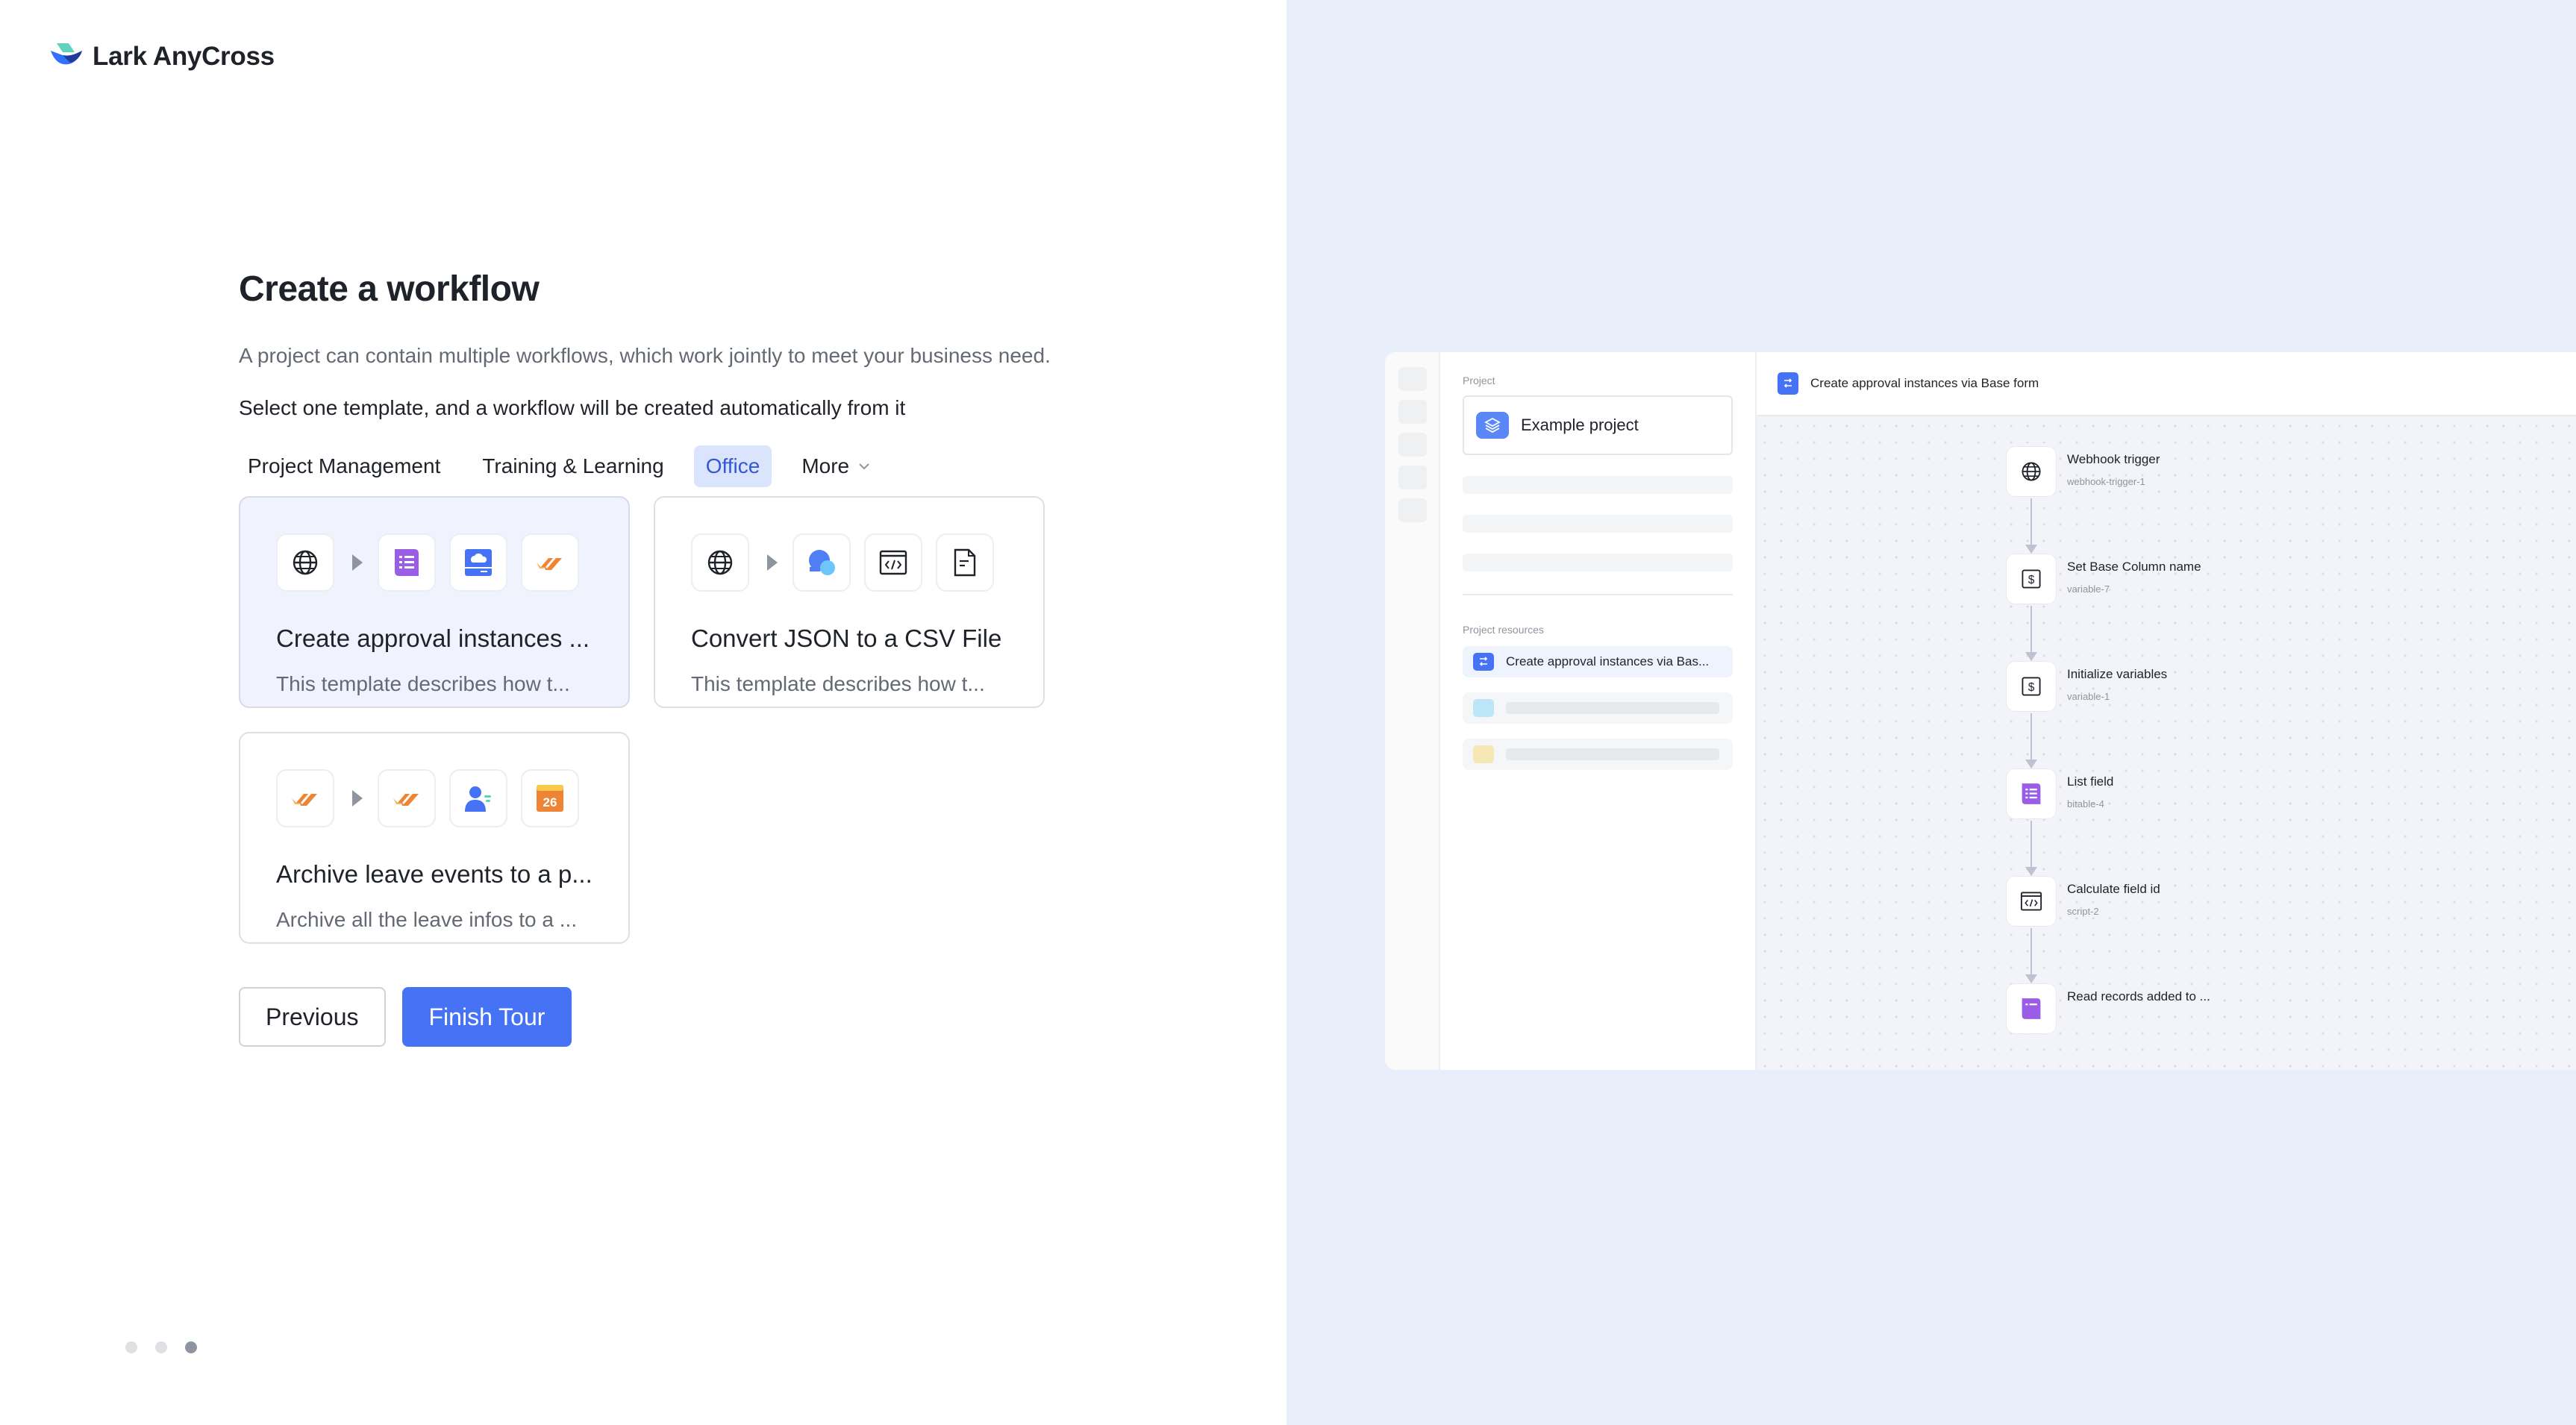  Describe the element at coordinates (1492, 425) in the screenshot. I see `layers-icon` at that location.